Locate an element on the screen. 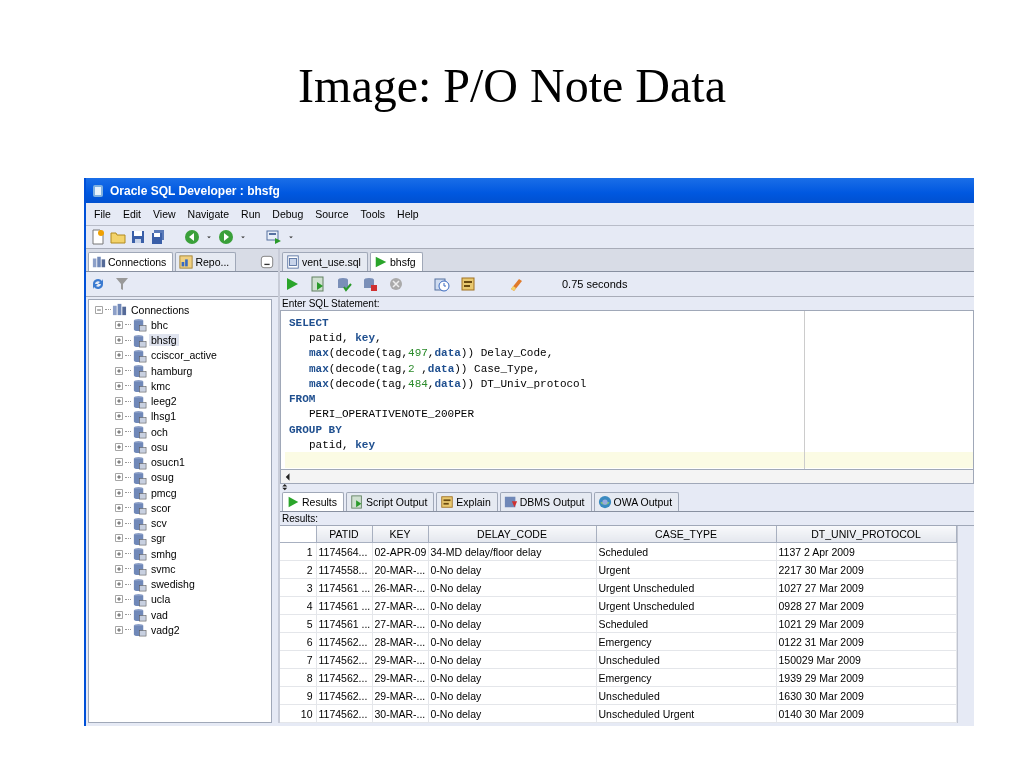 The image size is (1024, 768). menu-item: View is located at coordinates (164, 214).